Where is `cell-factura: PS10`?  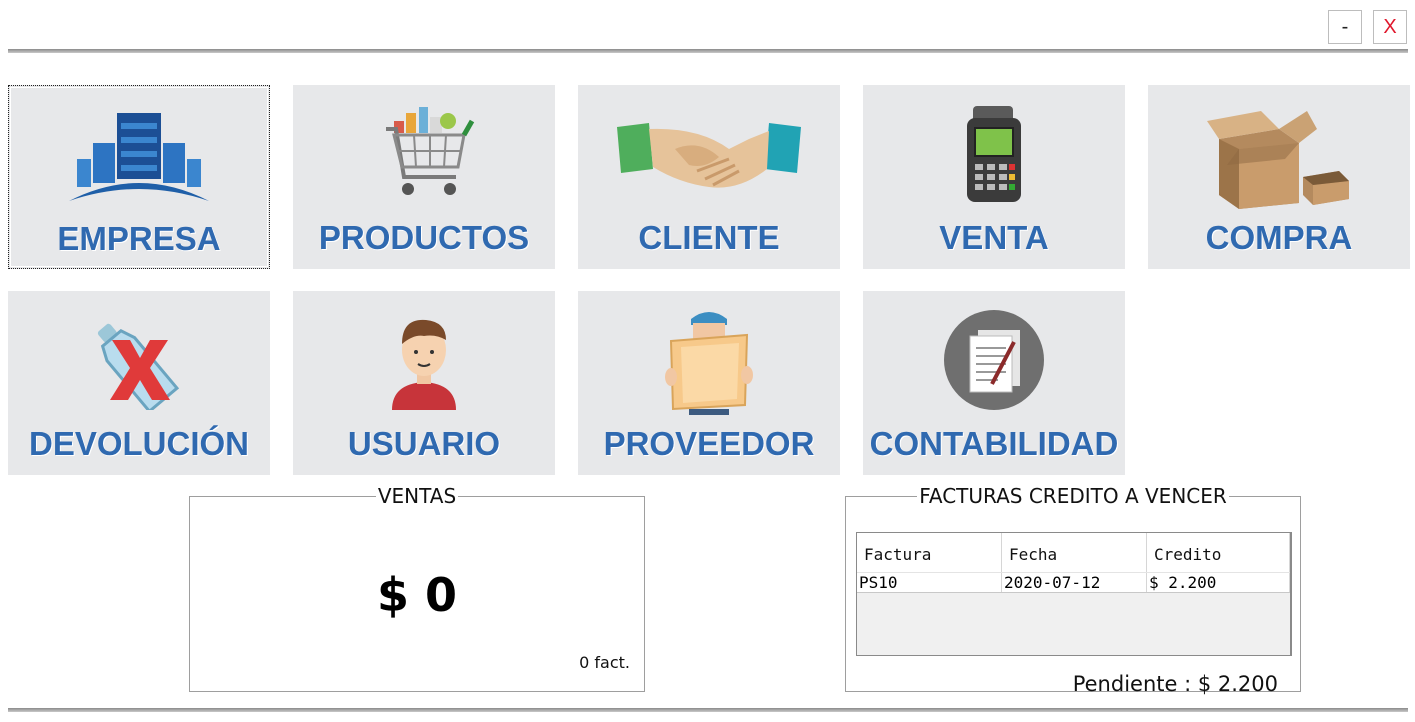 cell-factura: PS10 is located at coordinates (929, 582).